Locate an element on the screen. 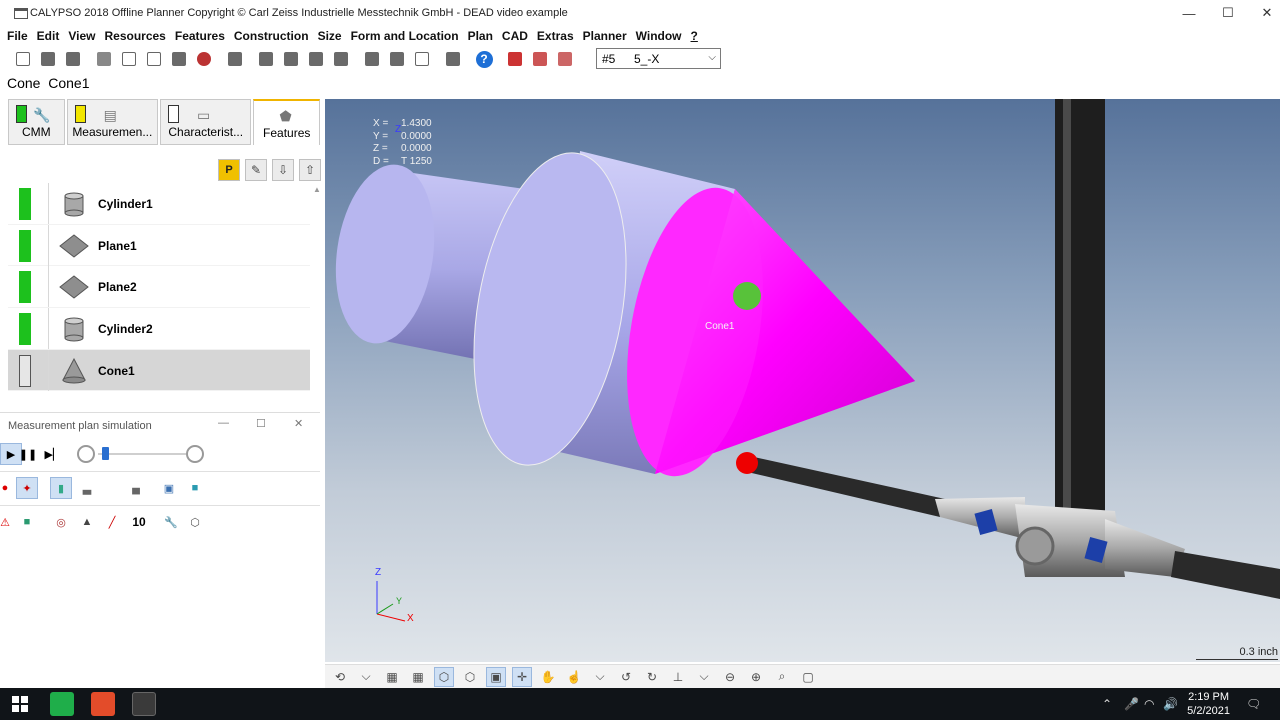  sim-tool-h: ■ is located at coordinates (27, 522).